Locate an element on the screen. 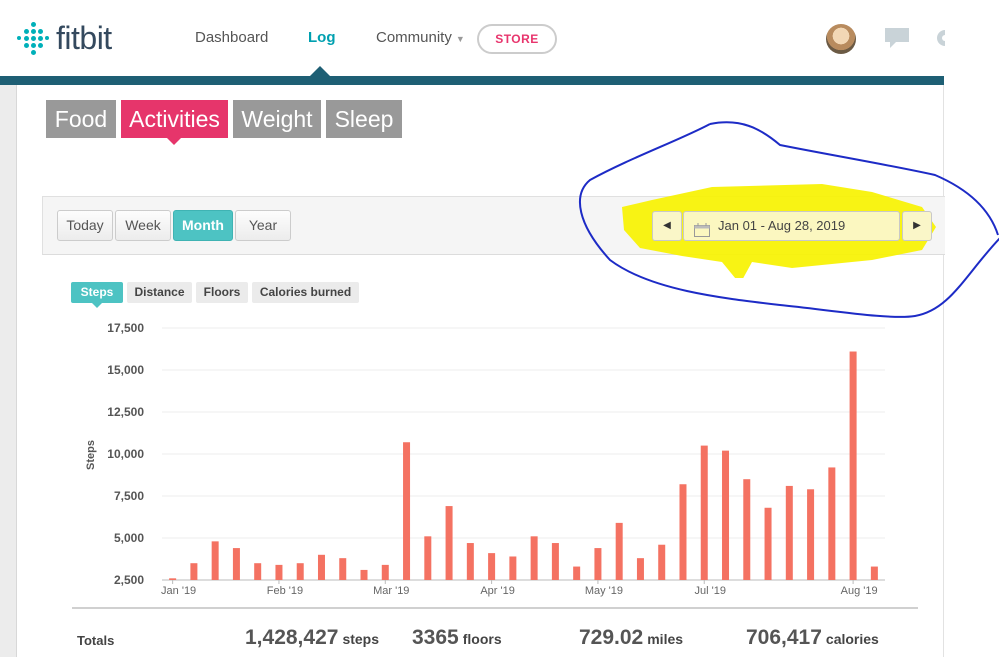  tab-food: Food is located at coordinates (81, 119).